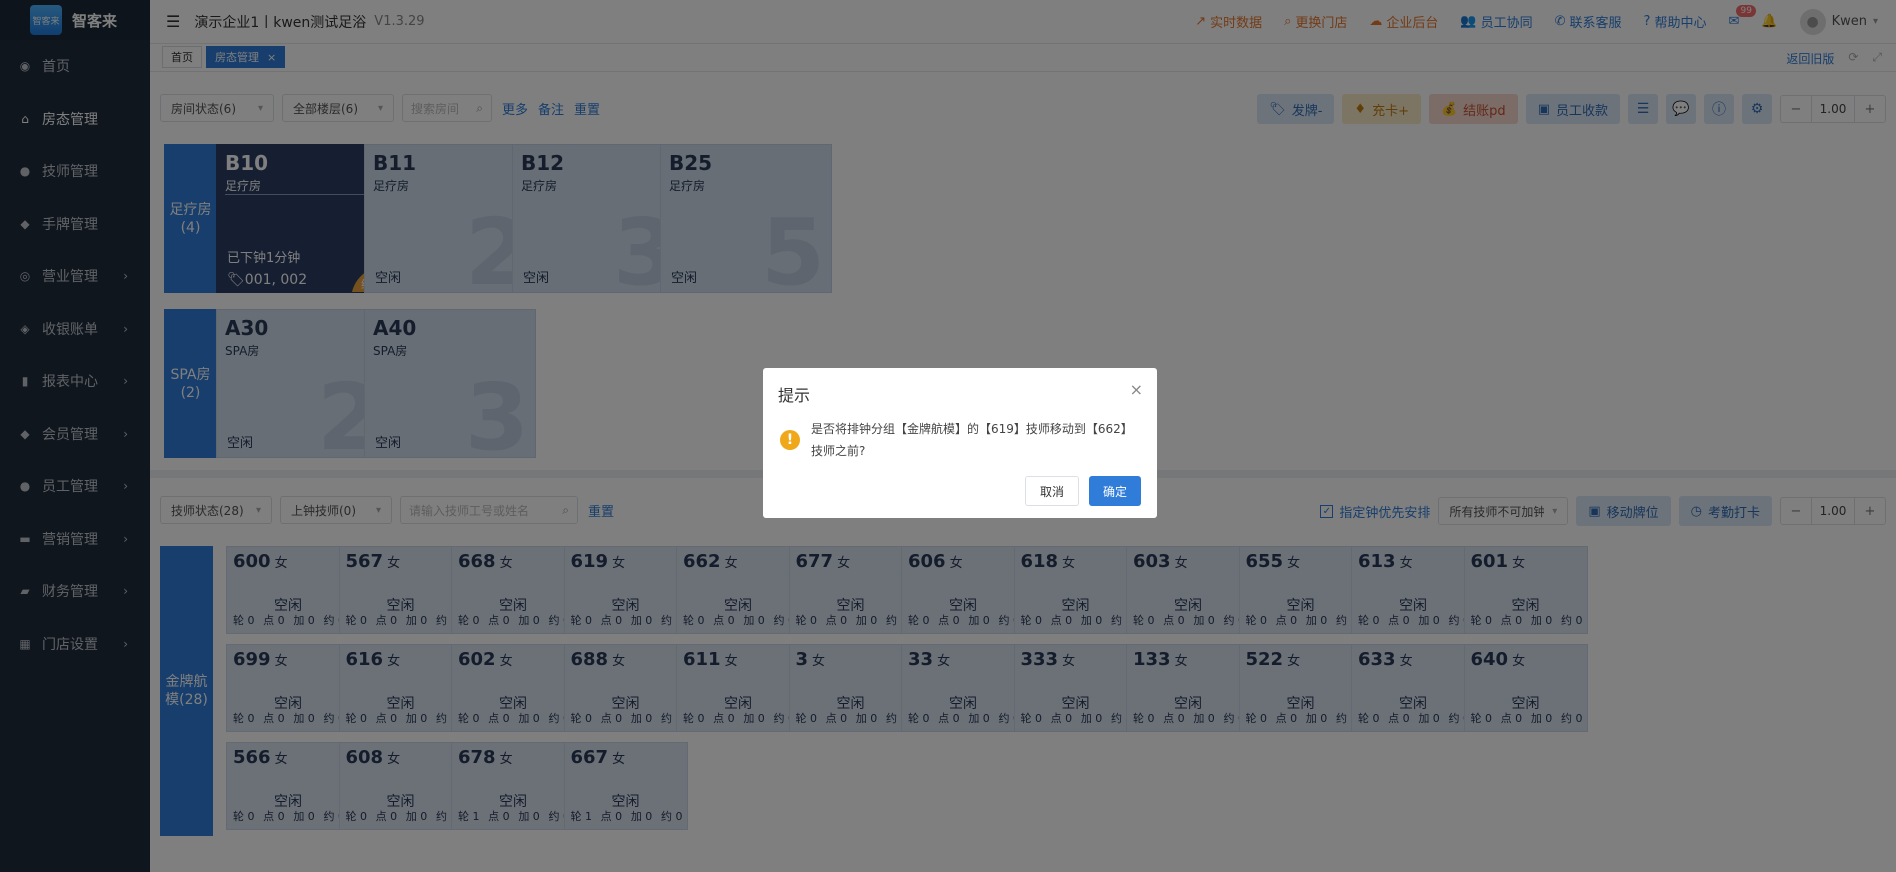  What do you see at coordinates (794, 395) in the screenshot?
I see `dialog-title: 提示` at bounding box center [794, 395].